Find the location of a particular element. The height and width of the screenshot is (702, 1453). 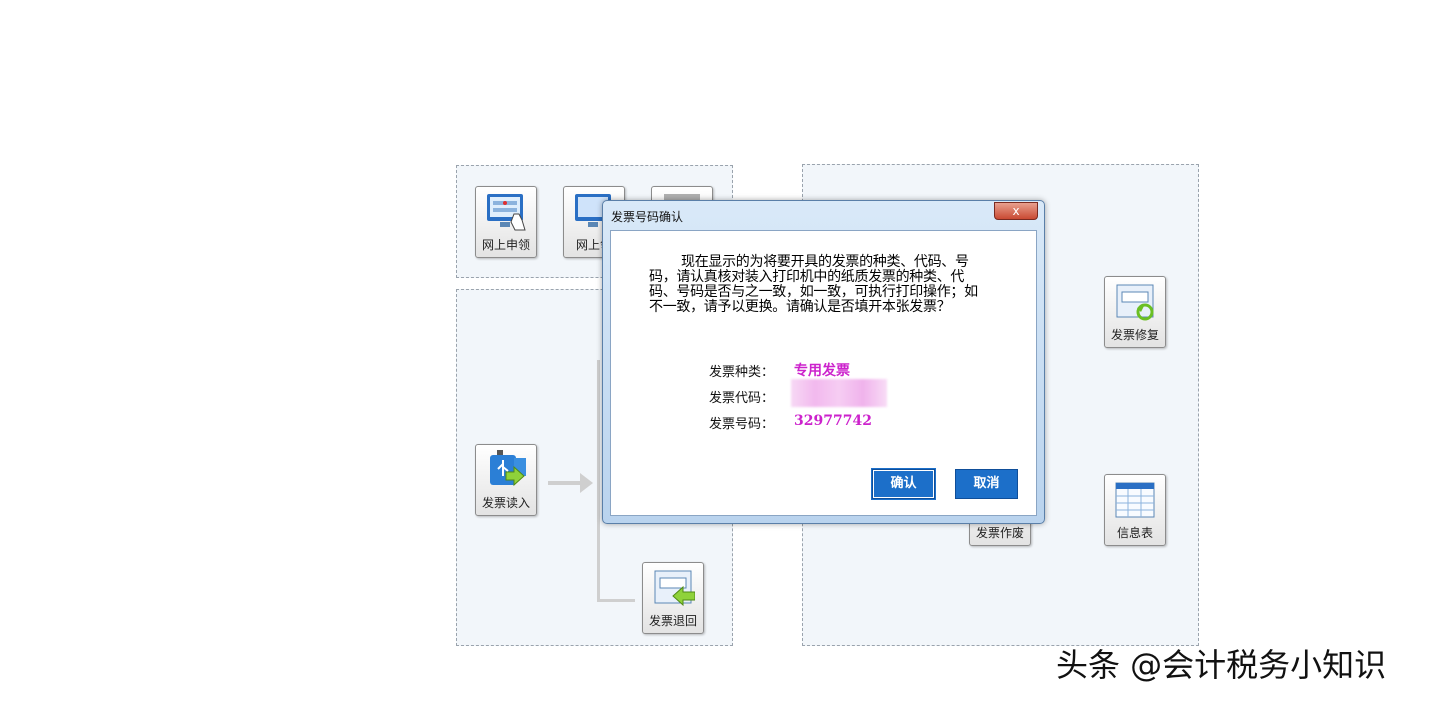

monitor-hand-icon is located at coordinates (506, 212).